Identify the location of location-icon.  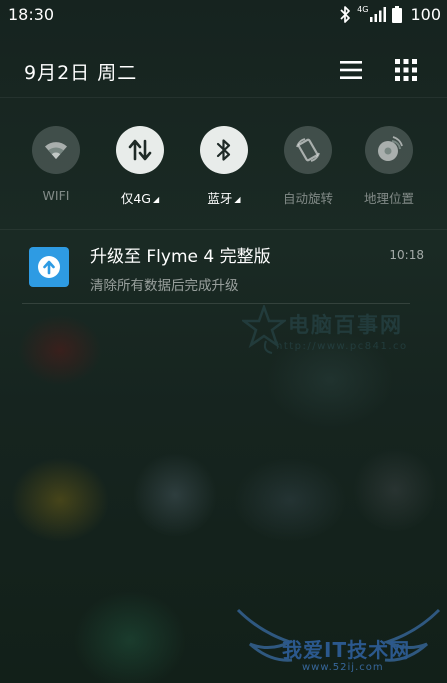
(390, 148).